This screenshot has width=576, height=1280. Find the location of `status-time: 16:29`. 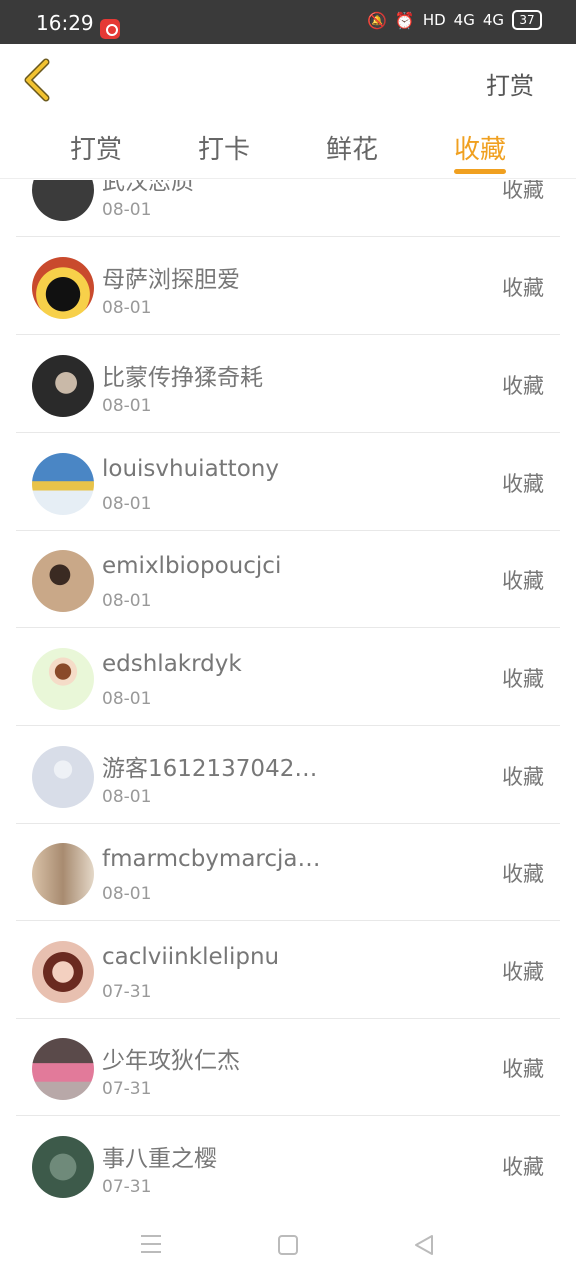

status-time: 16:29 is located at coordinates (65, 23).